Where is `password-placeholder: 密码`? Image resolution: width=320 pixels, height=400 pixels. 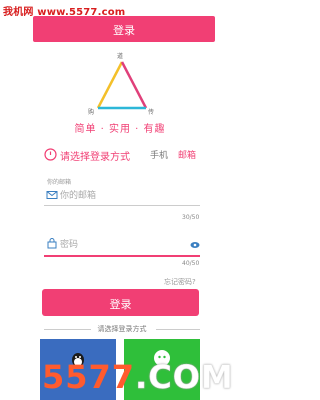
password-placeholder: 密码 is located at coordinates (69, 245).